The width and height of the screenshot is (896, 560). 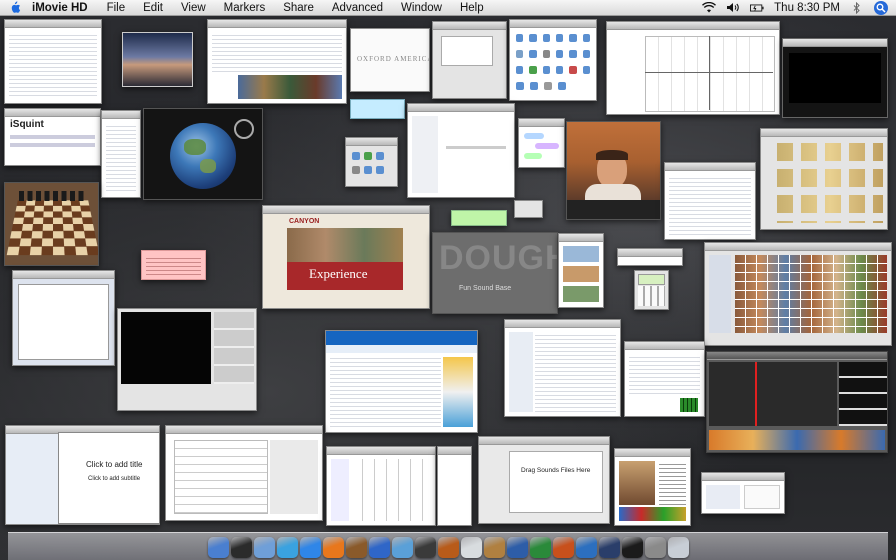 I want to click on menu-edit: Edit, so click(x=153, y=8).